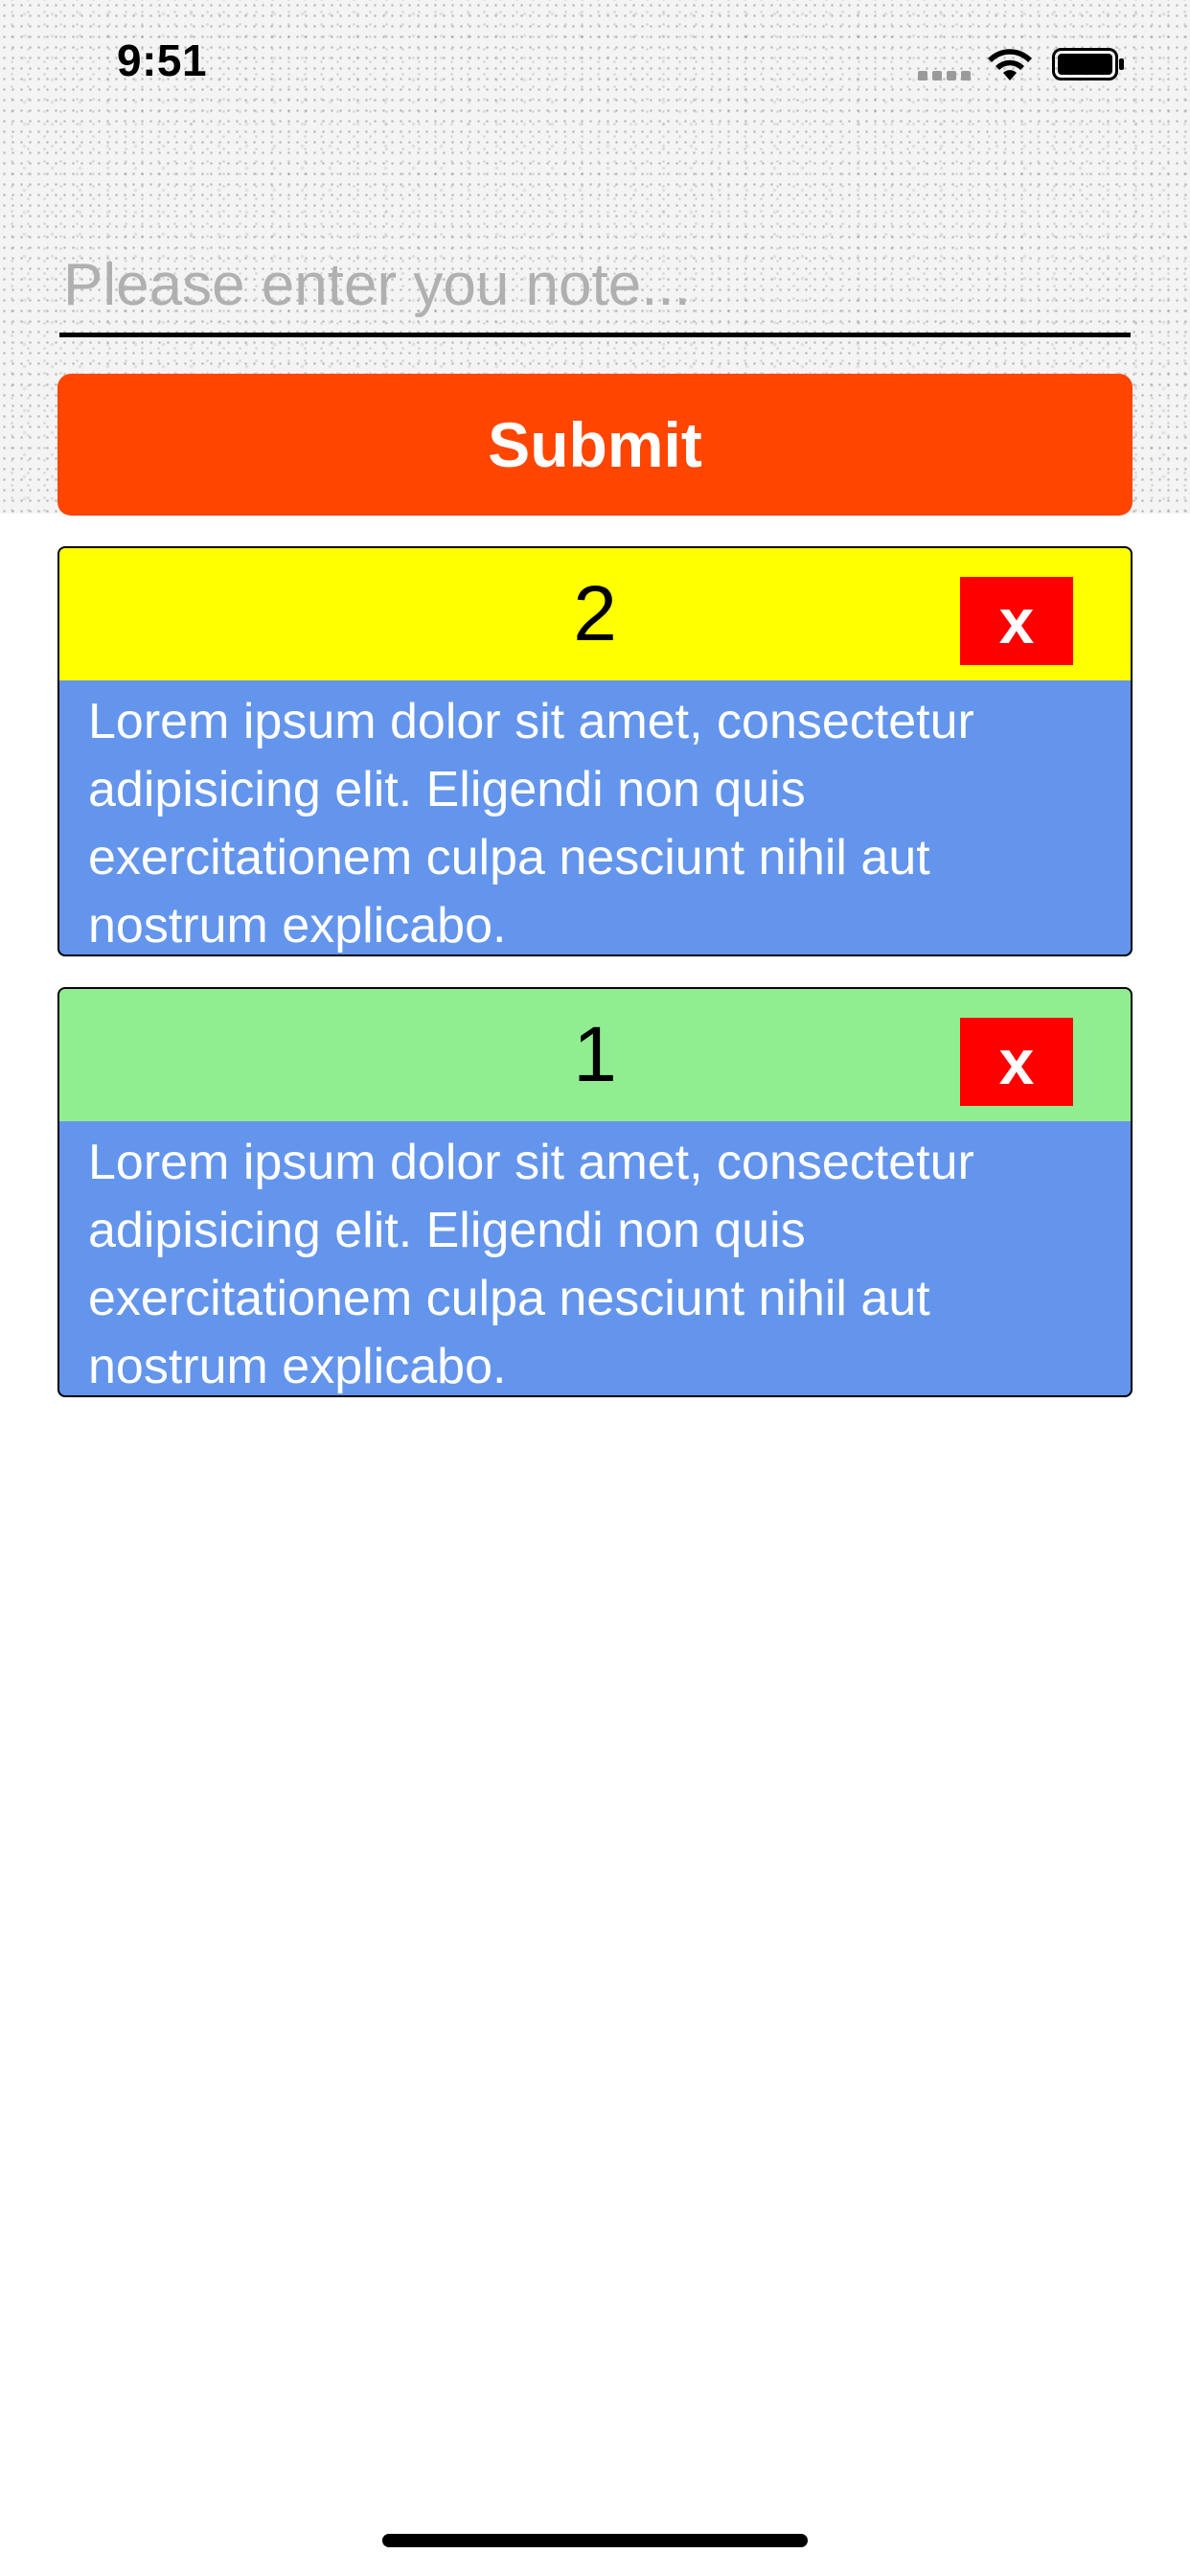 This screenshot has width=1190, height=2576. Describe the element at coordinates (595, 63) in the screenshot. I see `status-bar: 9:51` at that location.